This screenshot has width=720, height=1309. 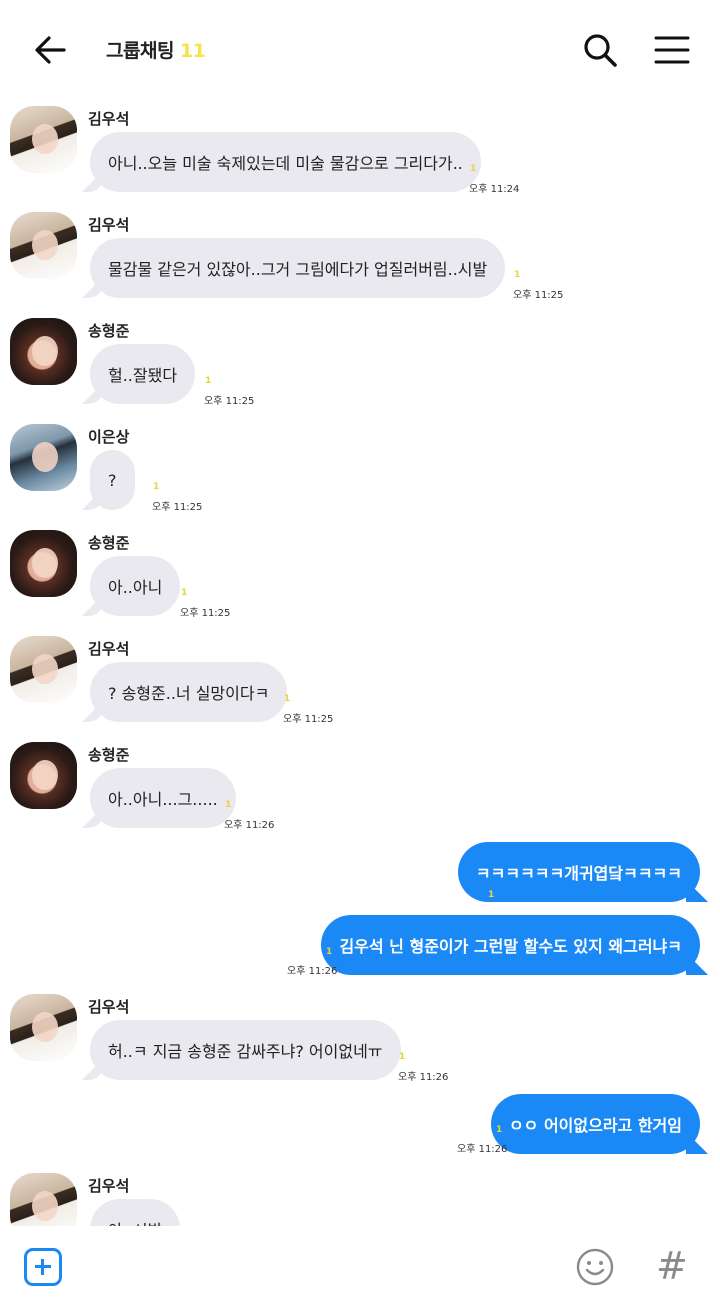 I want to click on sender-name: 이은상, so click(x=109, y=437).